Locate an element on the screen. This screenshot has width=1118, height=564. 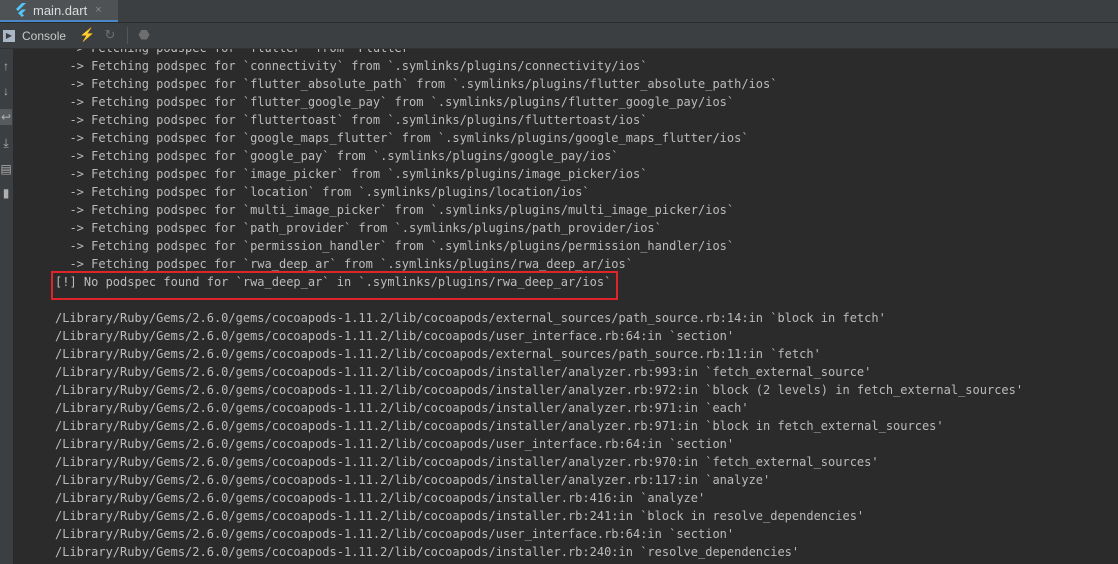
editor-tab-bar: main.dart × is located at coordinates (559, 11).